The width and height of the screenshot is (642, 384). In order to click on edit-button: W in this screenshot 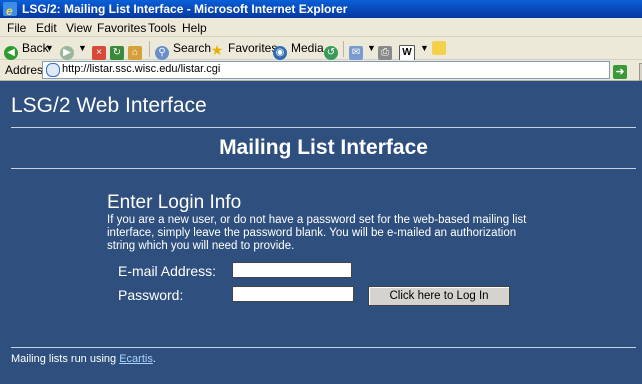, I will do `click(409, 50)`.